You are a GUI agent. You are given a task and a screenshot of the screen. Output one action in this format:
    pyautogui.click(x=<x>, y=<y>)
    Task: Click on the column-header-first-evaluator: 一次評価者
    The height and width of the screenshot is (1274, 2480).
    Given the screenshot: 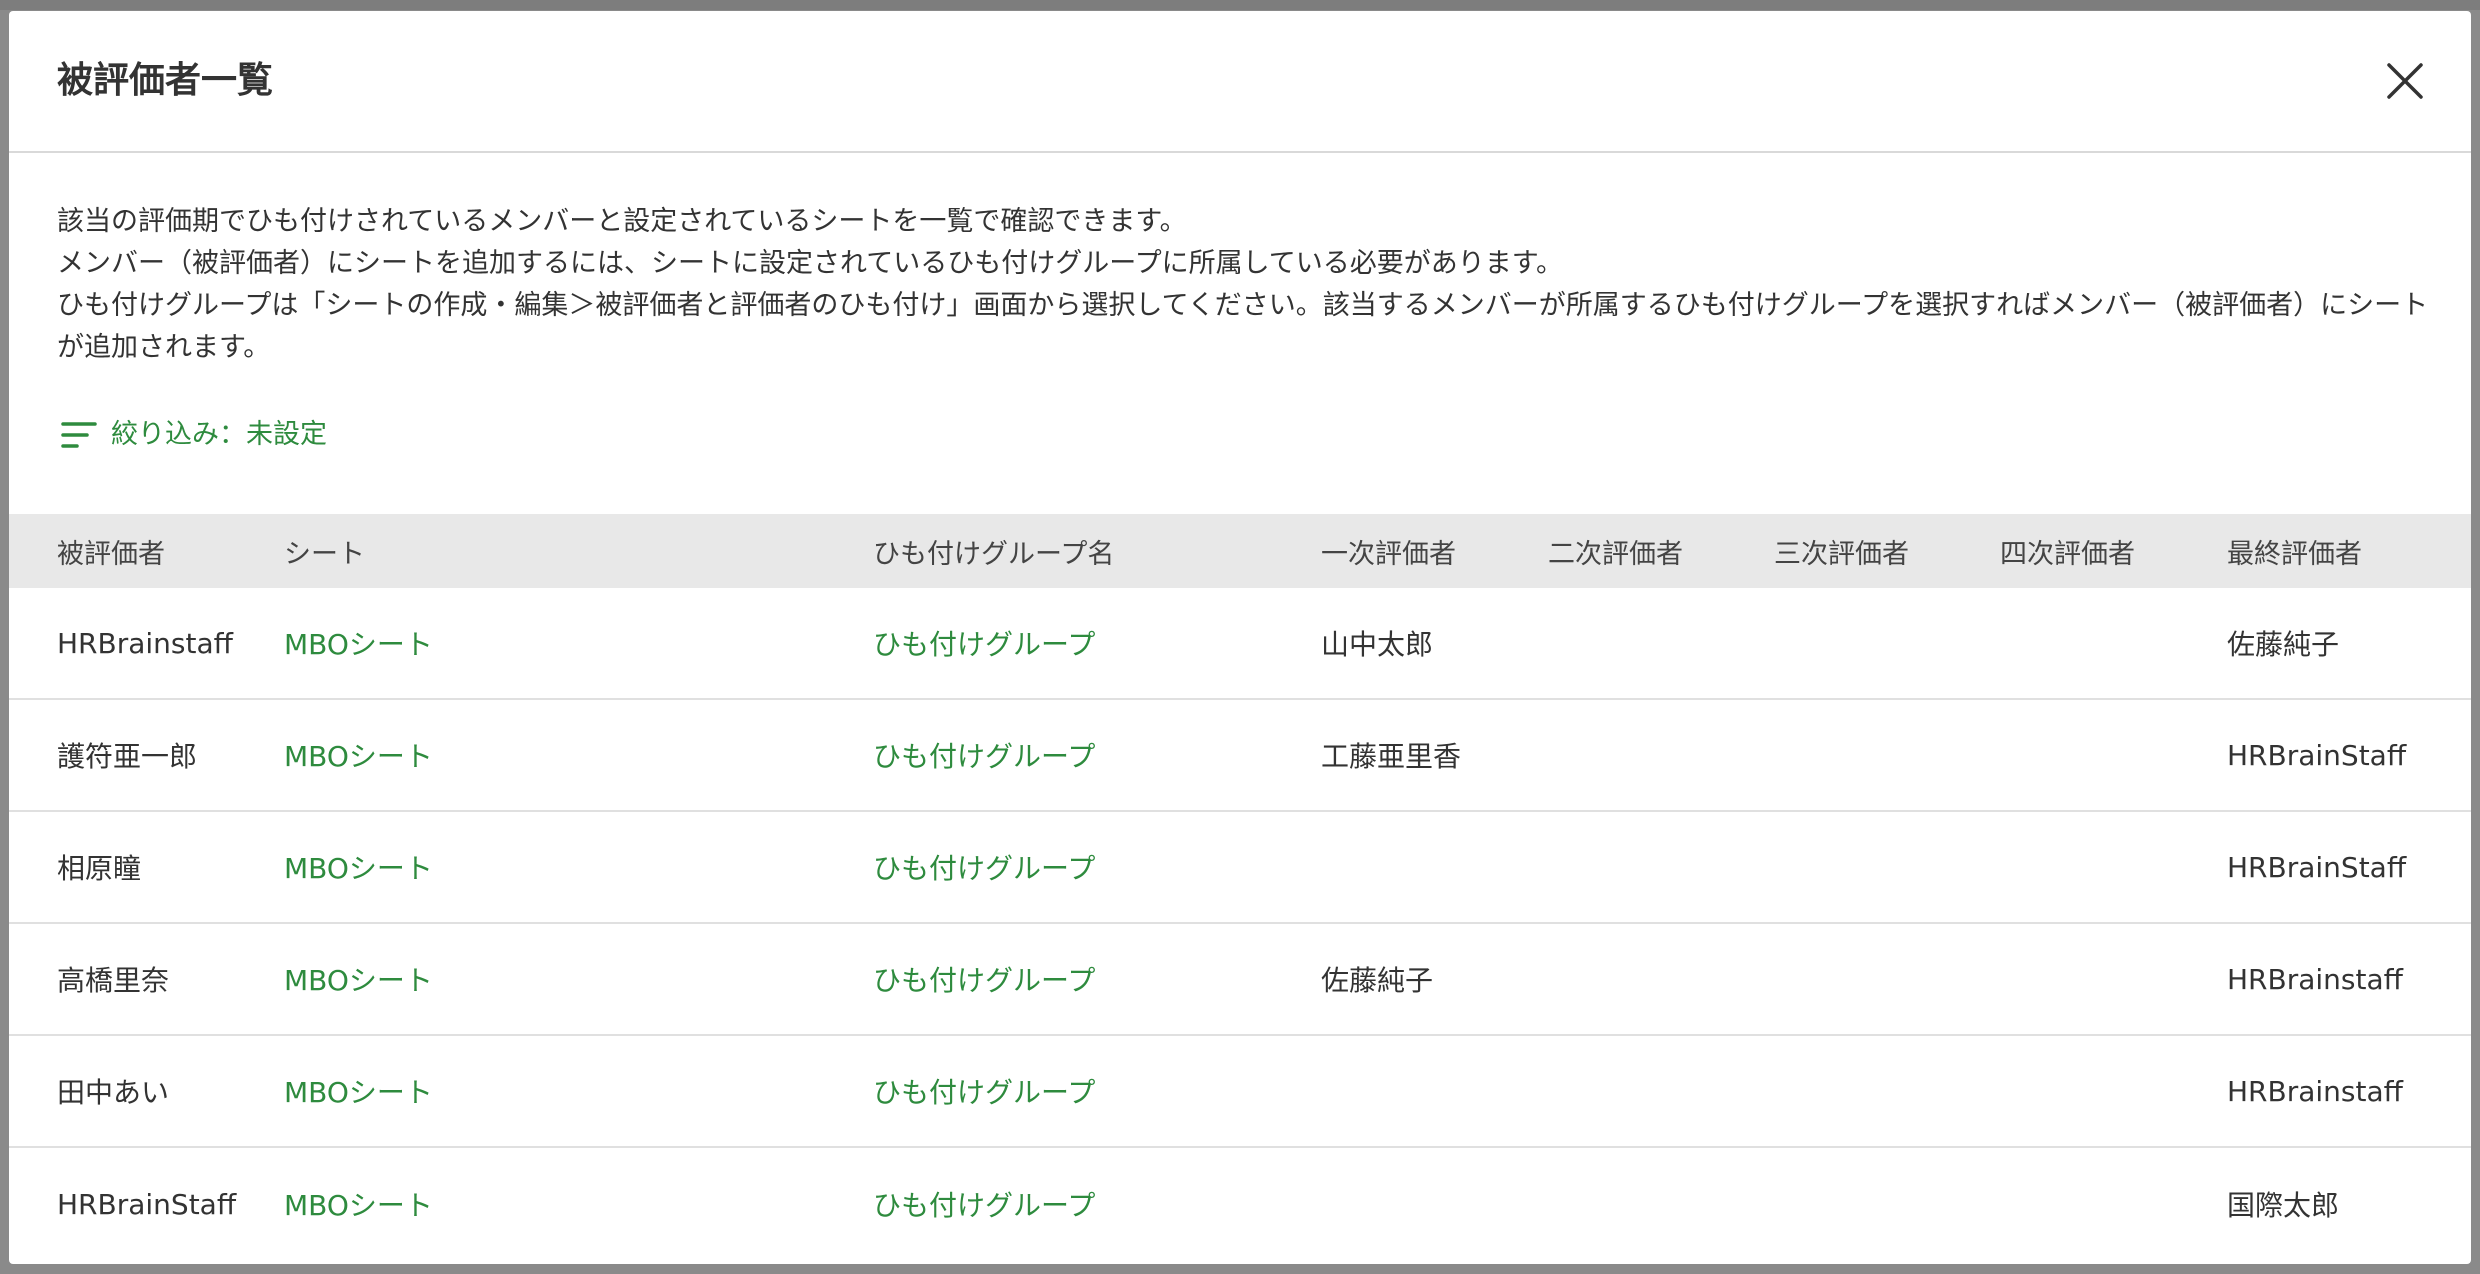 What is the action you would take?
    pyautogui.click(x=1388, y=554)
    